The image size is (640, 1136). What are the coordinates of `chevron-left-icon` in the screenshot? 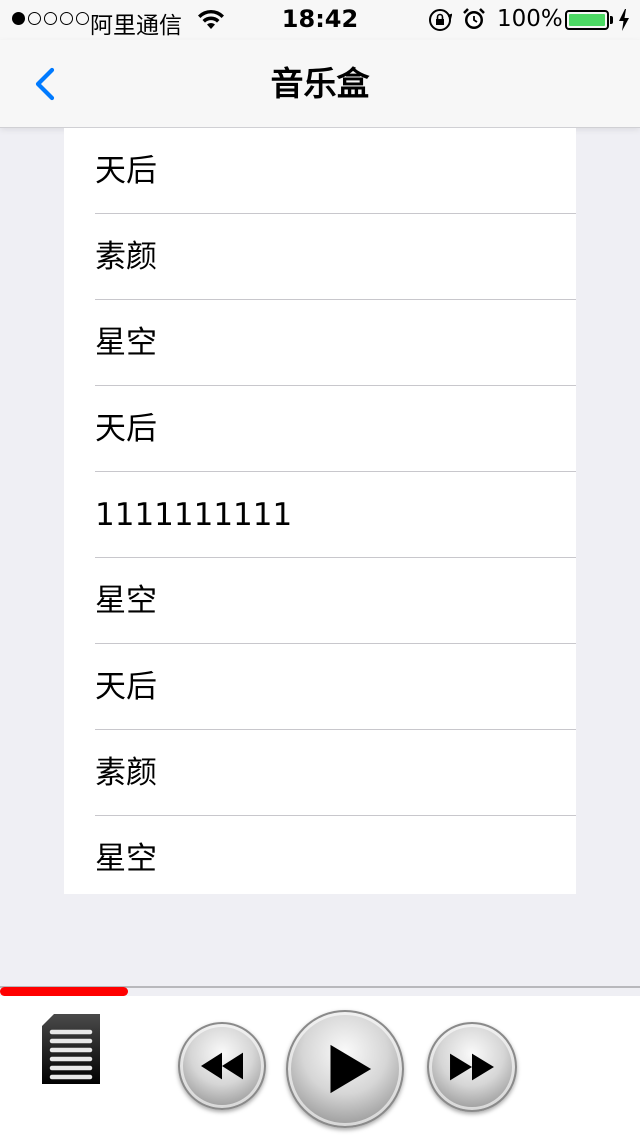 It's located at (45, 84).